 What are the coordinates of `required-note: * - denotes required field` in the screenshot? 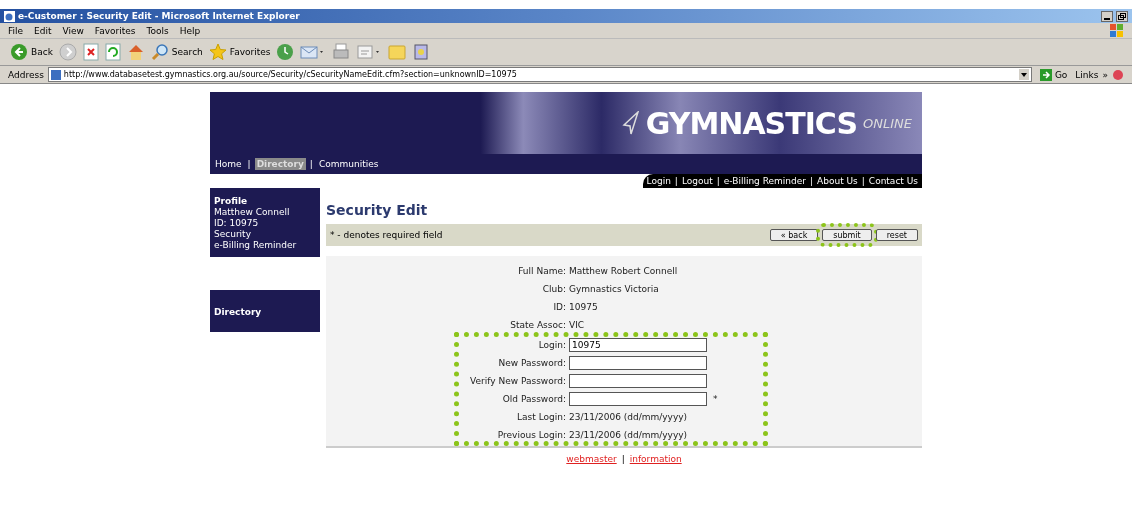 It's located at (387, 235).